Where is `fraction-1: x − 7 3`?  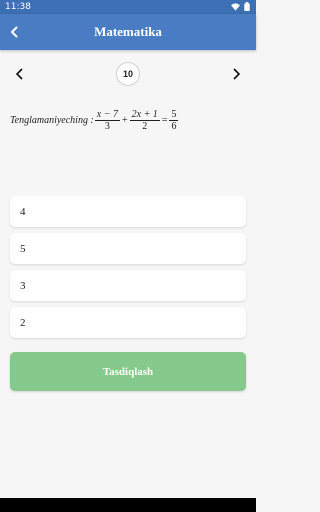
fraction-1: x − 7 3 is located at coordinates (107, 120).